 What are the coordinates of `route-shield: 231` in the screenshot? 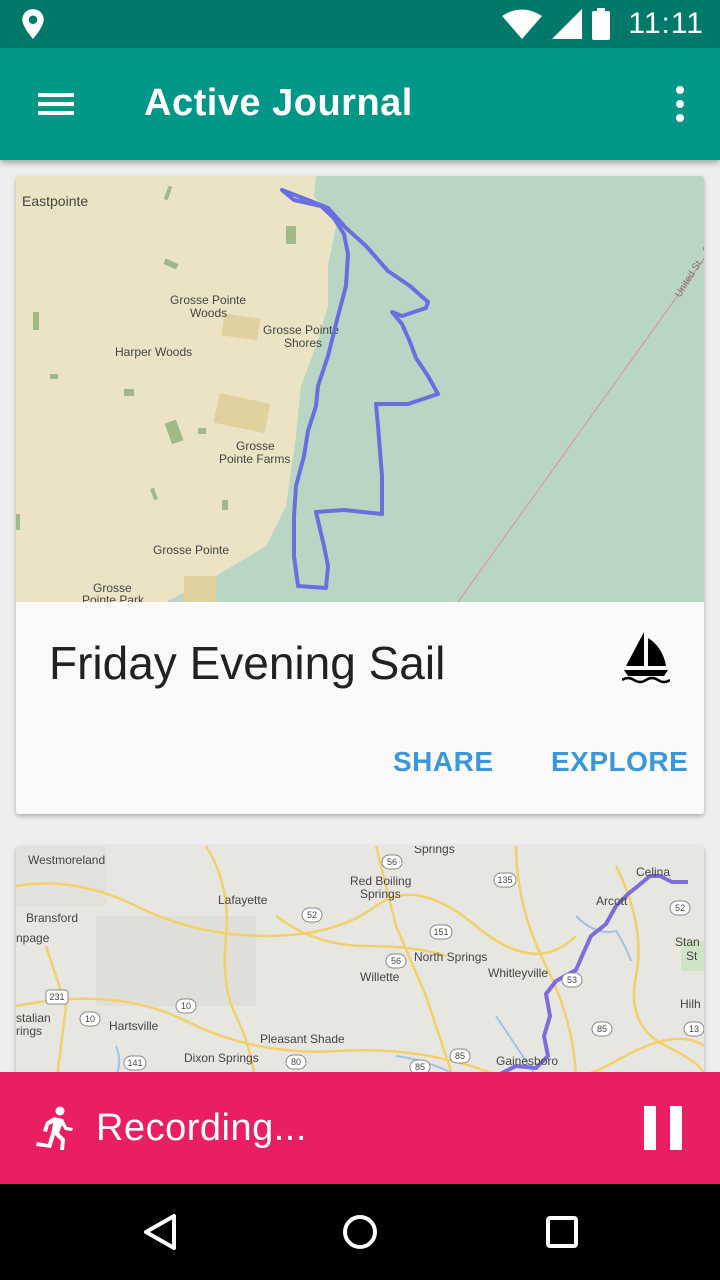 It's located at (57, 997).